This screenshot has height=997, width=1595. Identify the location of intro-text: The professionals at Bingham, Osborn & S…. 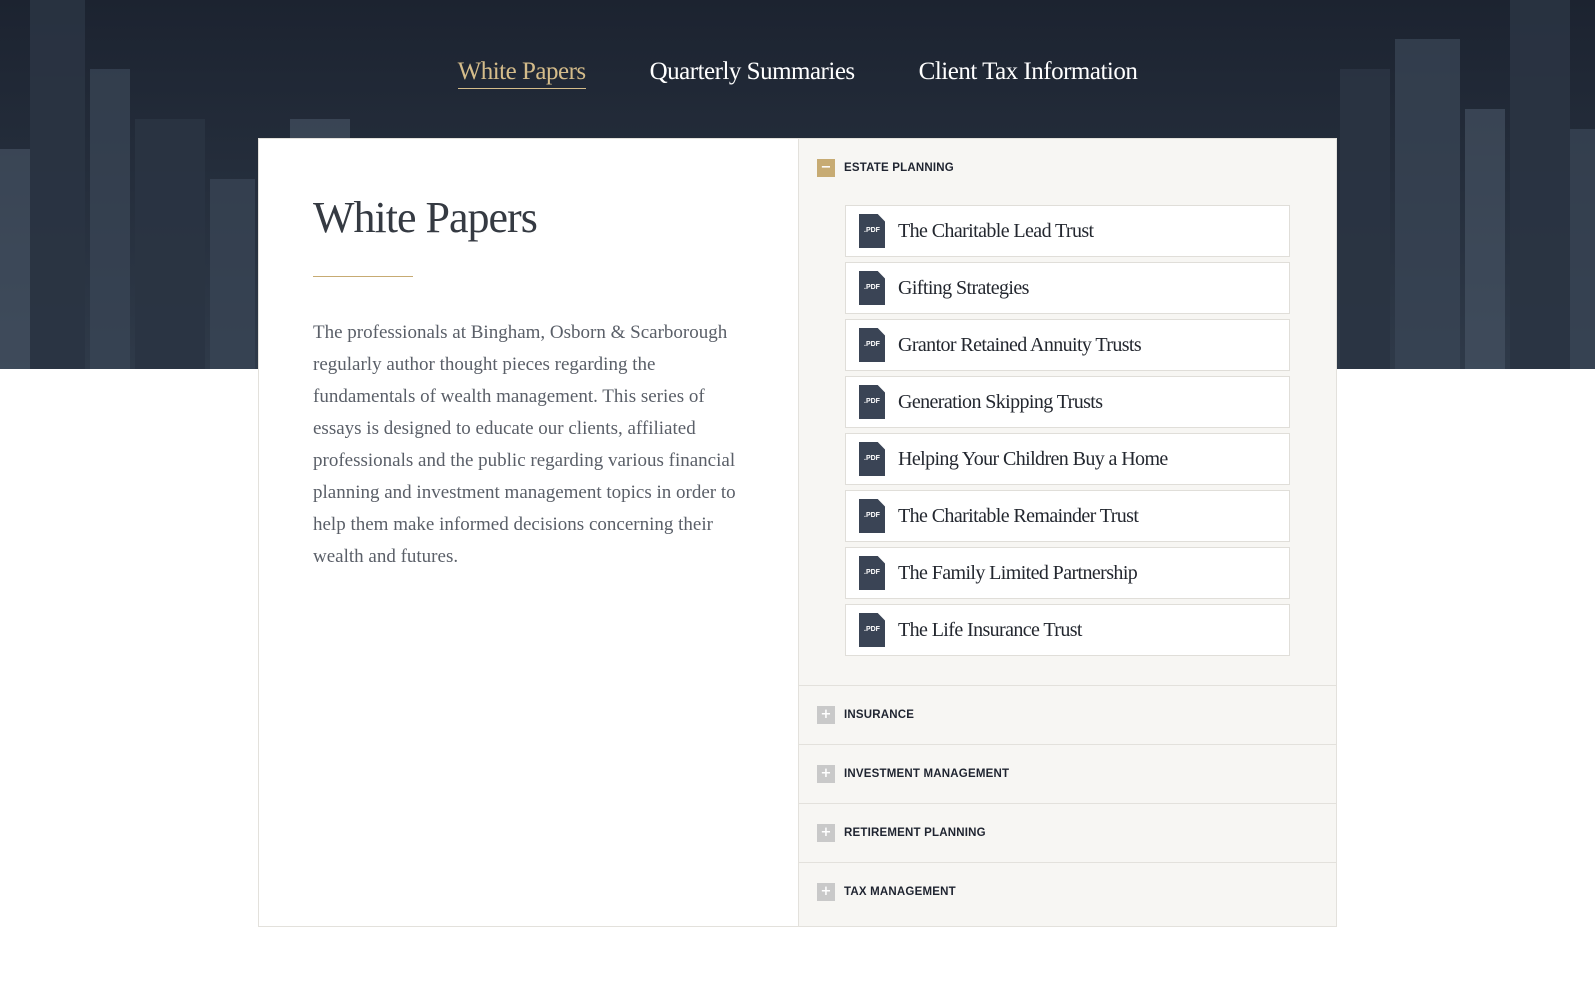
(524, 445).